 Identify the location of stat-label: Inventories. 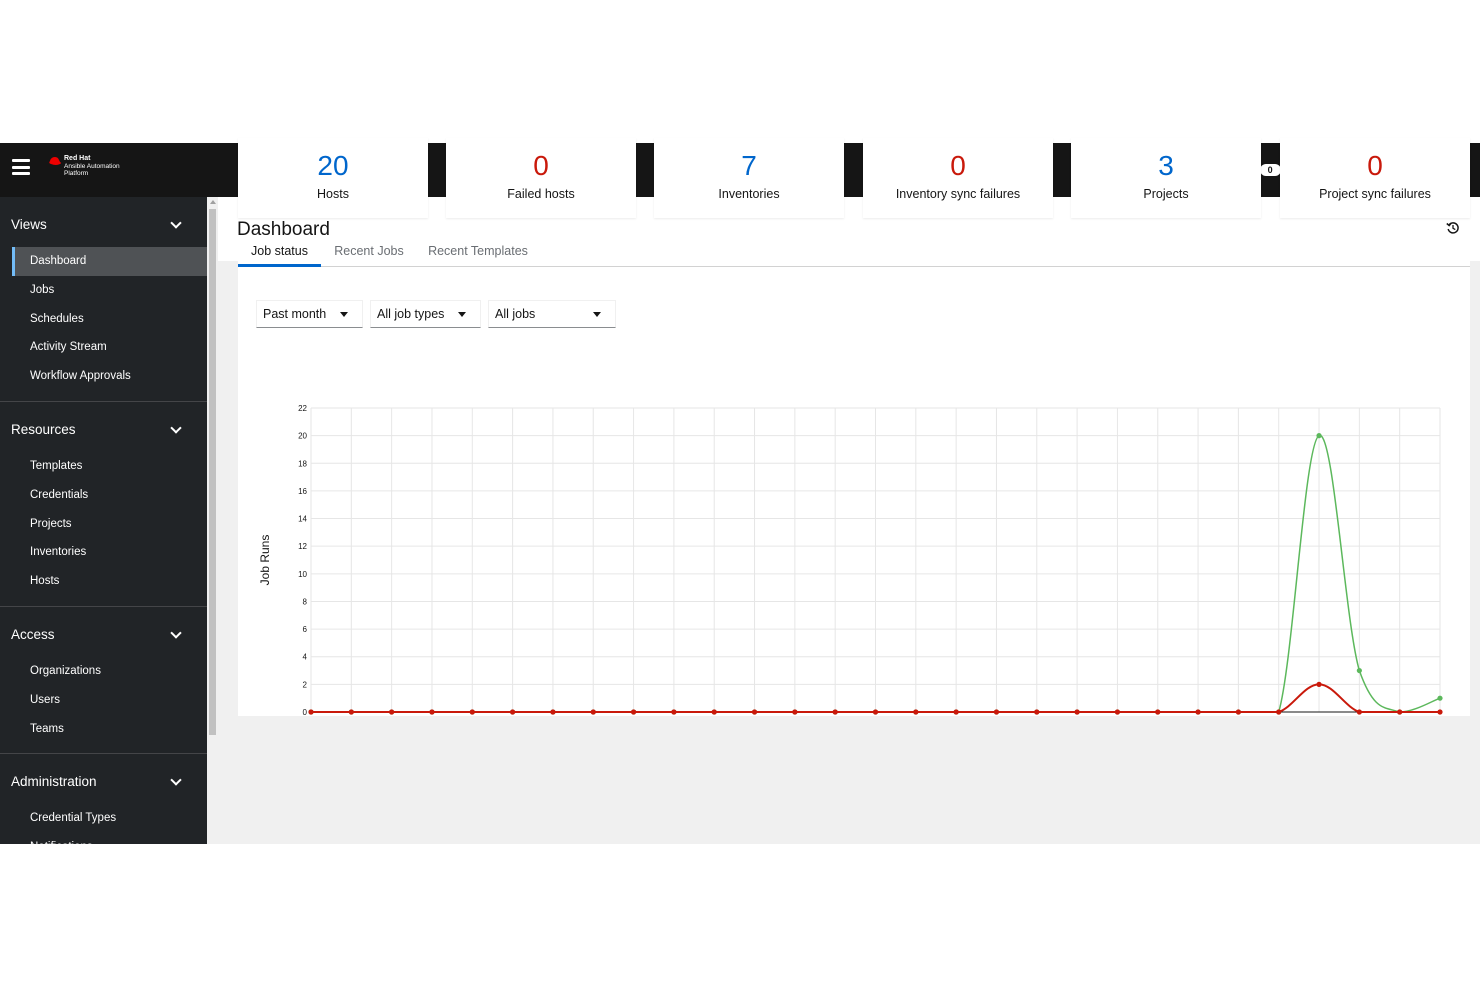
(749, 194).